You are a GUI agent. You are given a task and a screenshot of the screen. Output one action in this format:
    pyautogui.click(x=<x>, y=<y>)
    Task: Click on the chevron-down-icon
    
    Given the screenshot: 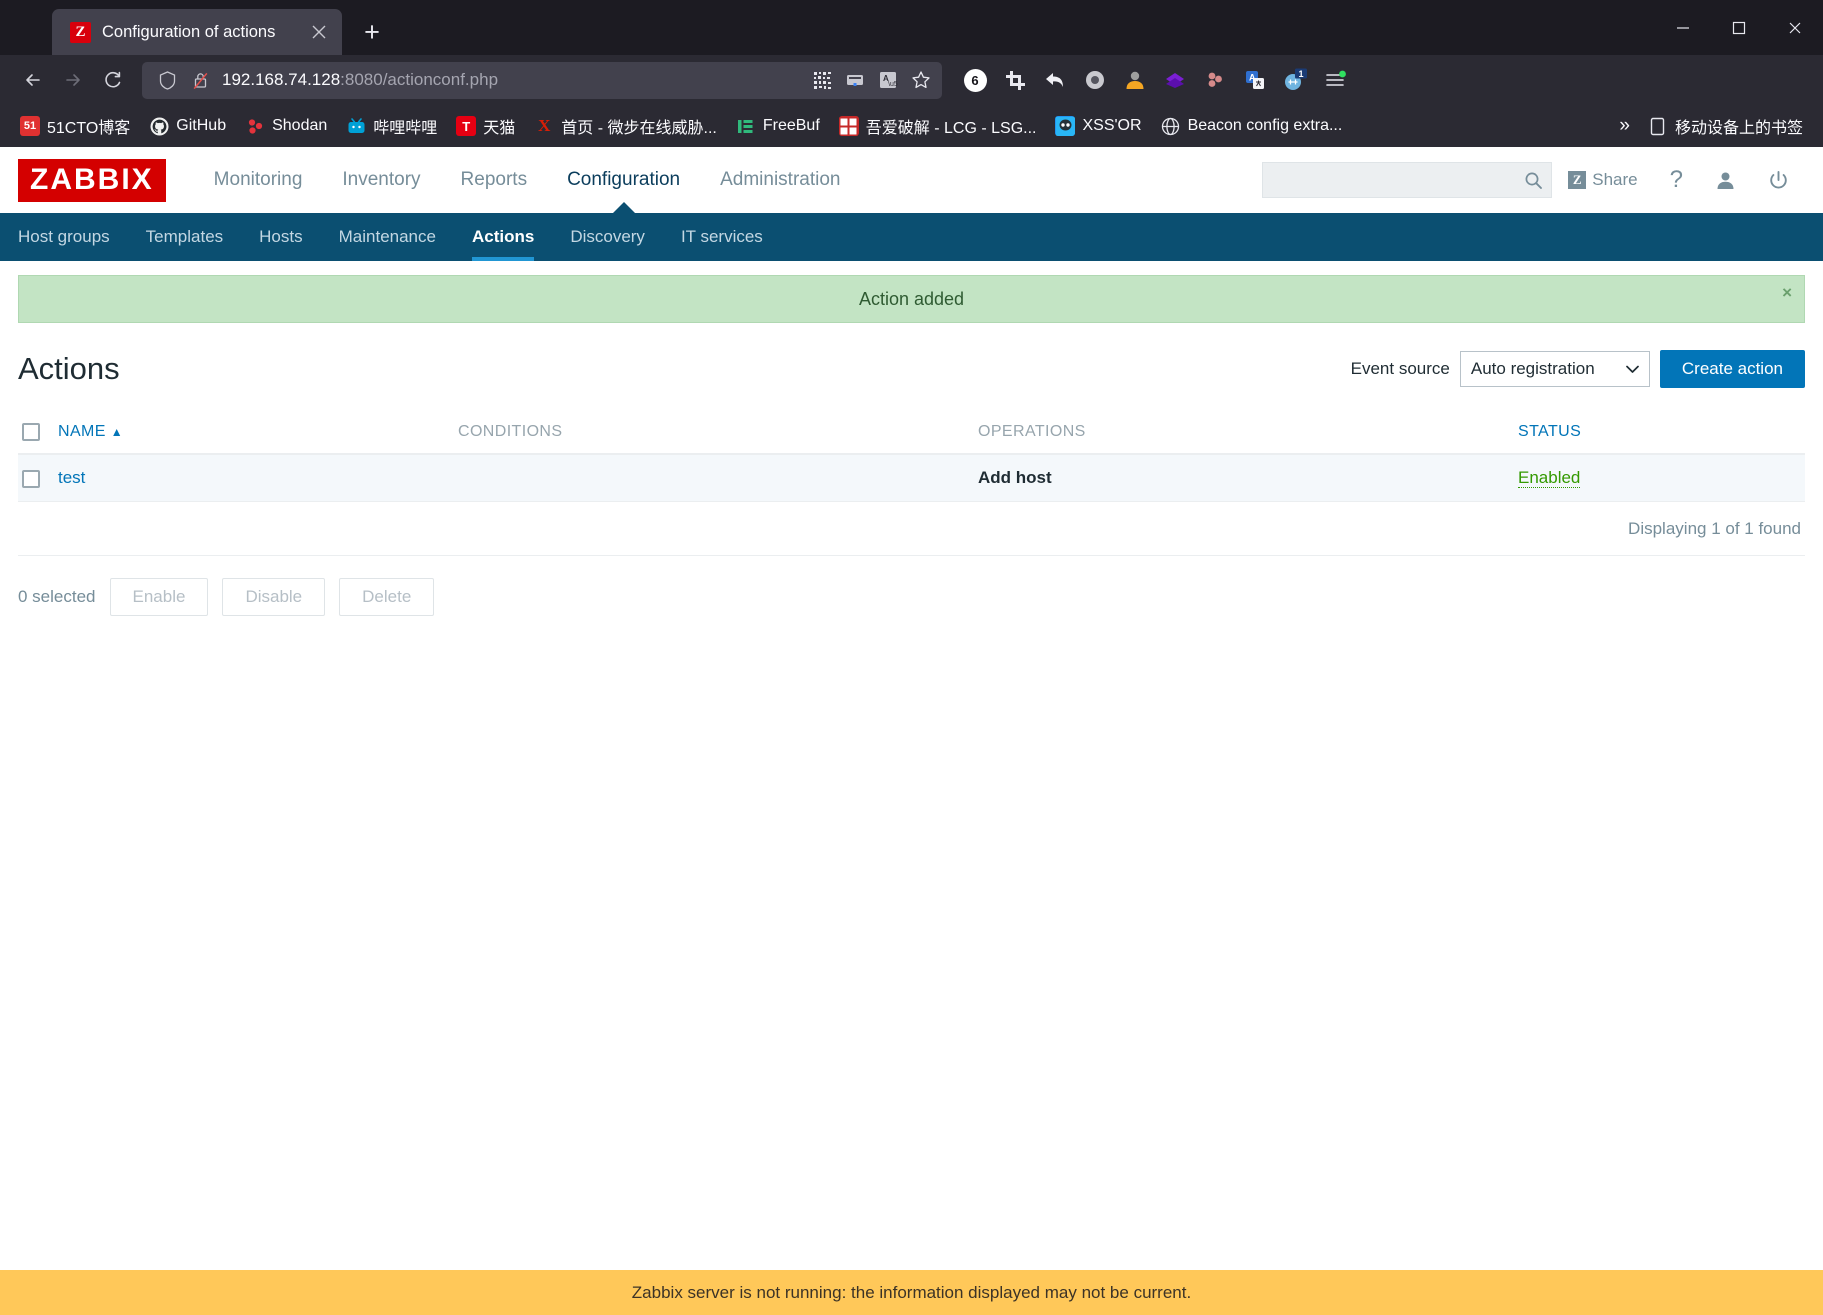 What is the action you would take?
    pyautogui.click(x=1632, y=369)
    